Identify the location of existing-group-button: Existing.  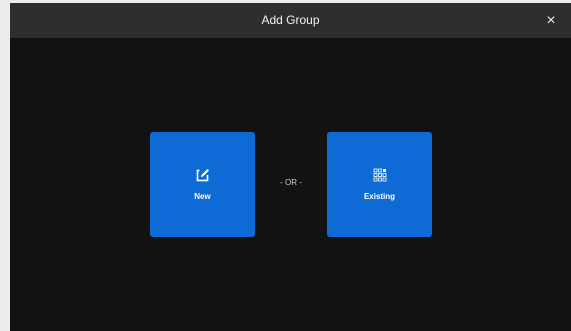
(379, 184).